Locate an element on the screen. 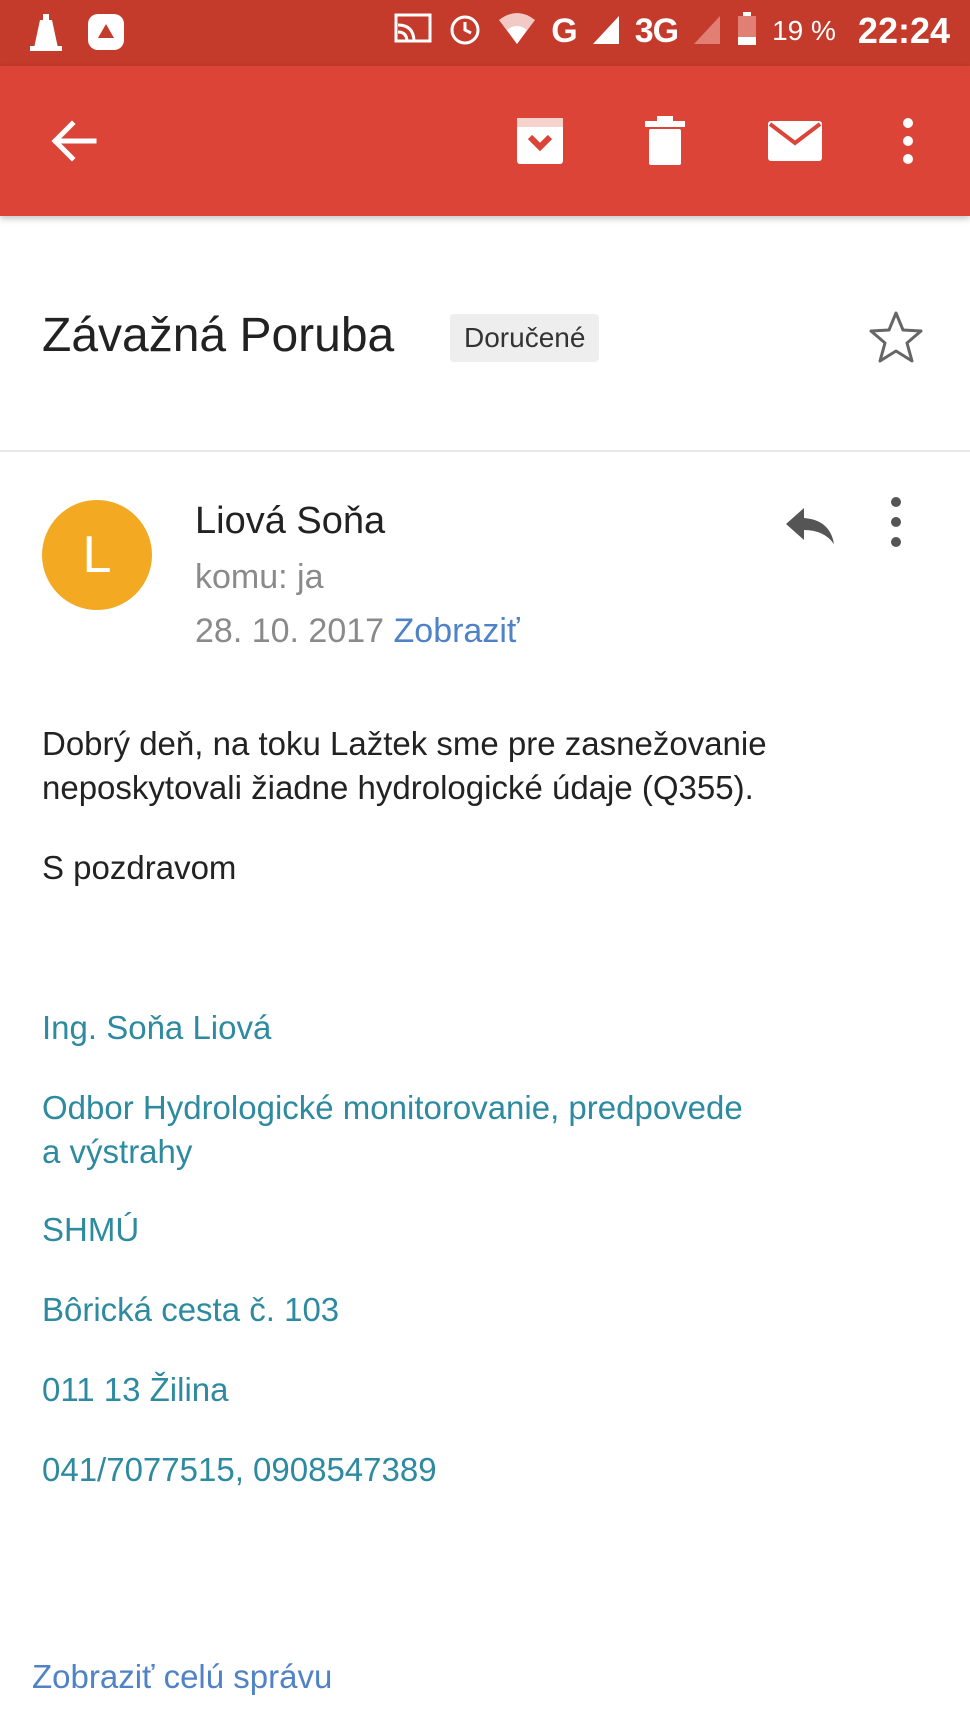 The image size is (970, 1724). battery-icon is located at coordinates (747, 31).